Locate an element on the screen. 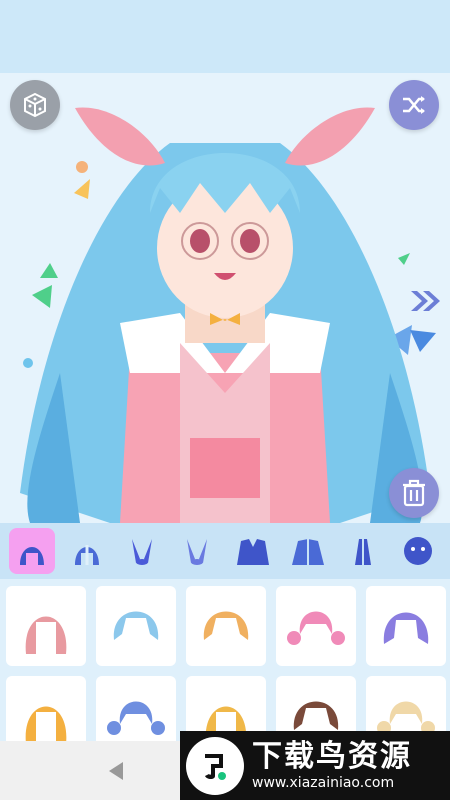  hair-back-icon is located at coordinates (86, 555).